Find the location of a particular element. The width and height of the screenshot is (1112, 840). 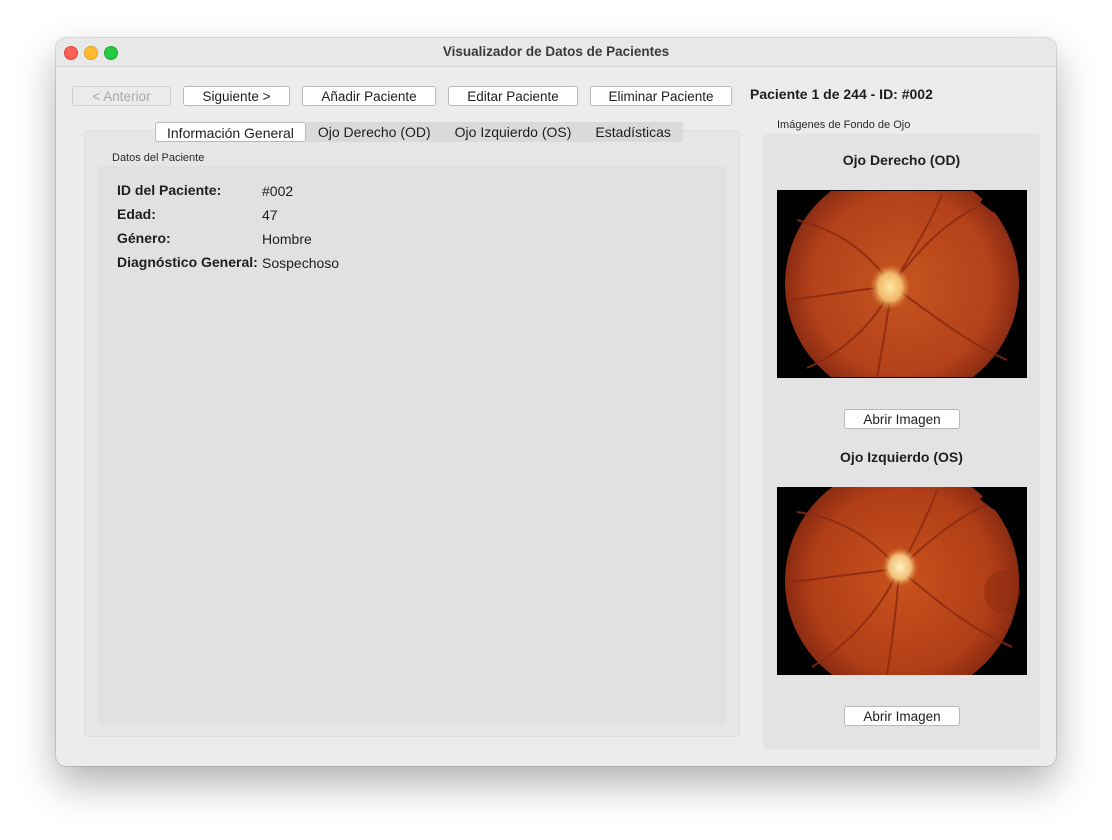

edit-patient-button: Editar Paciente is located at coordinates (513, 96).